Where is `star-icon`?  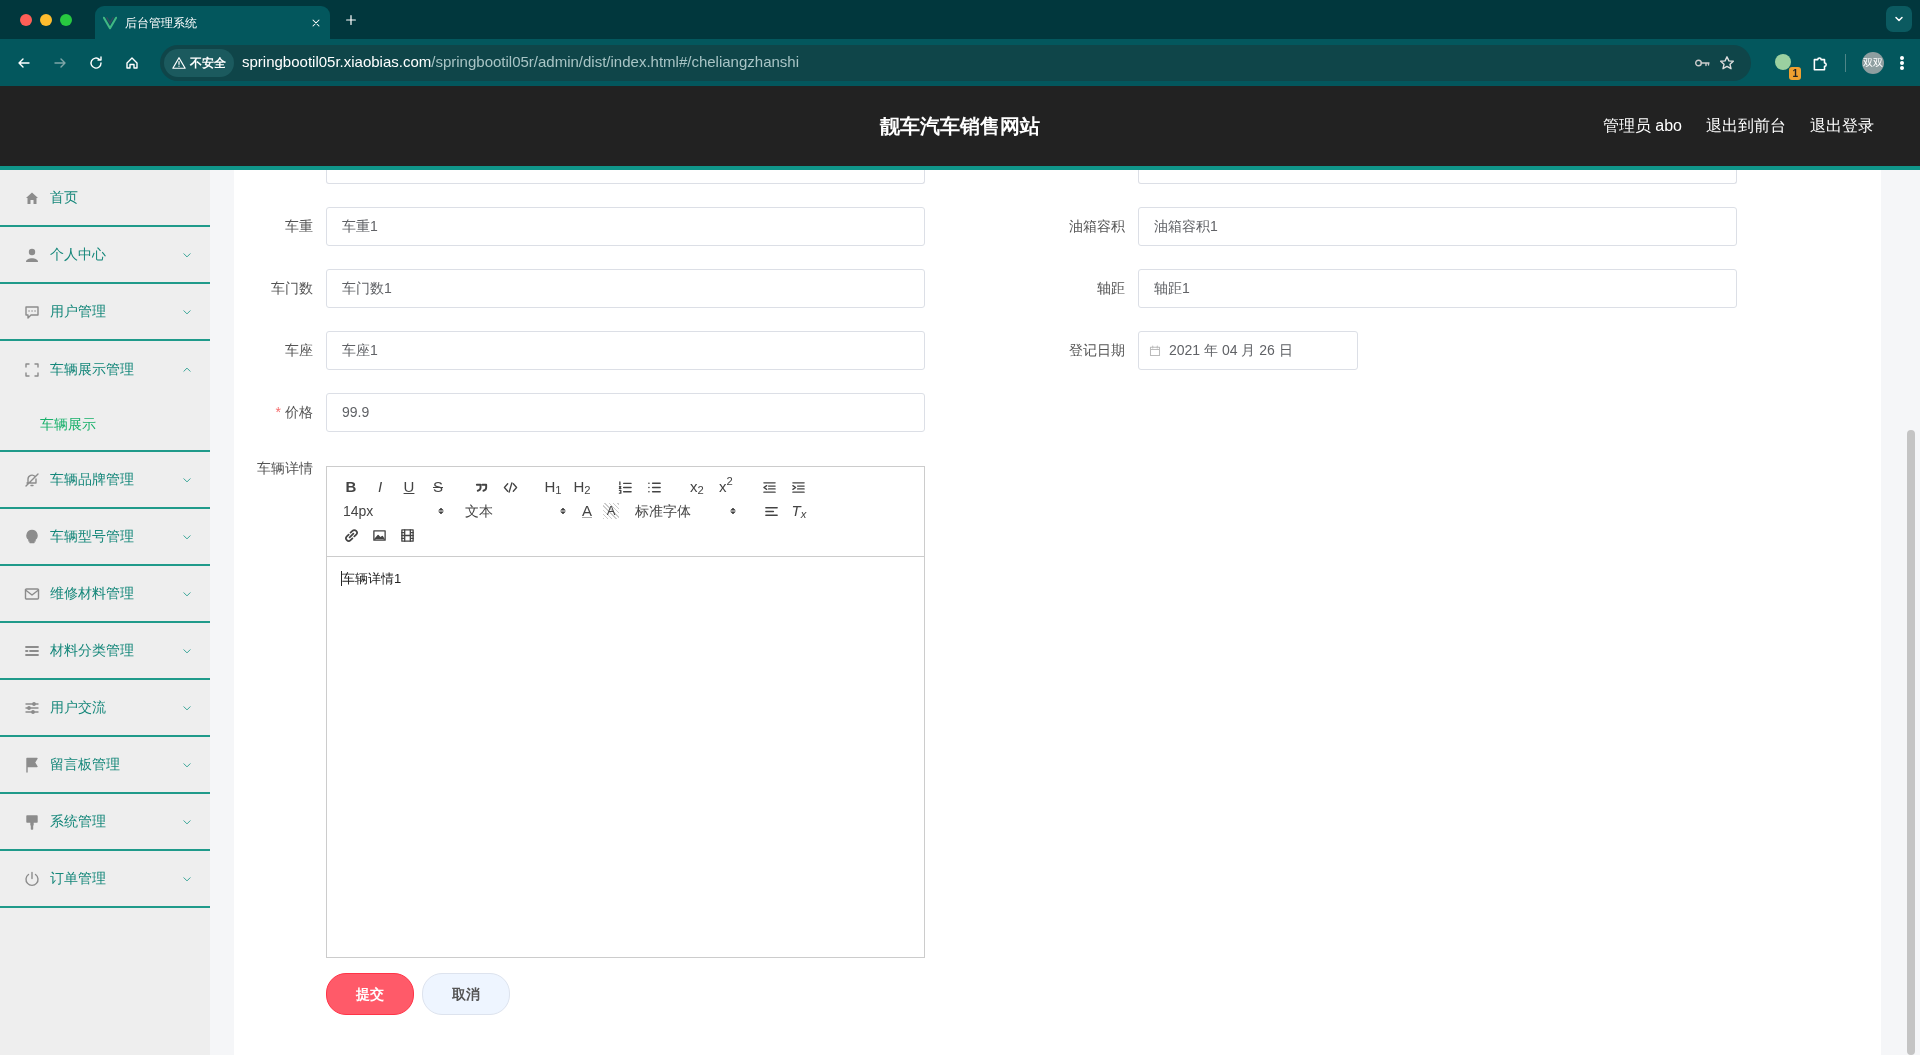 star-icon is located at coordinates (1727, 62).